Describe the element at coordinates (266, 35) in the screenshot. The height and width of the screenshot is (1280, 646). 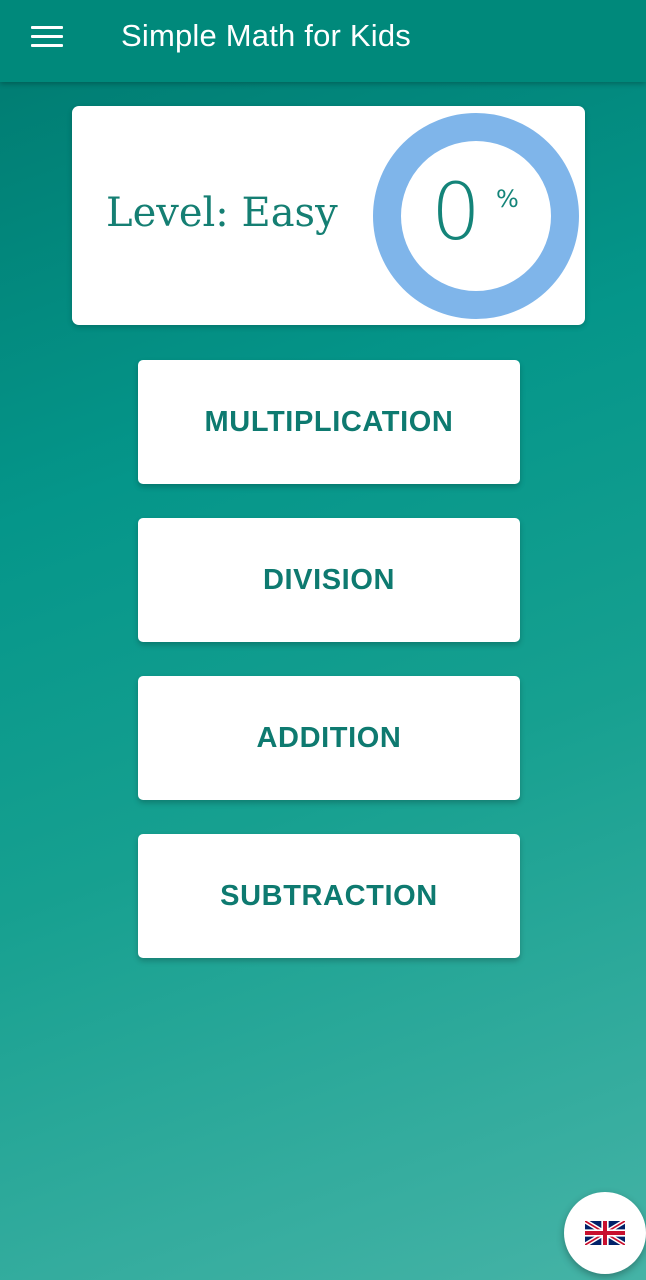
I see `app-title: Simple Math for Kids` at that location.